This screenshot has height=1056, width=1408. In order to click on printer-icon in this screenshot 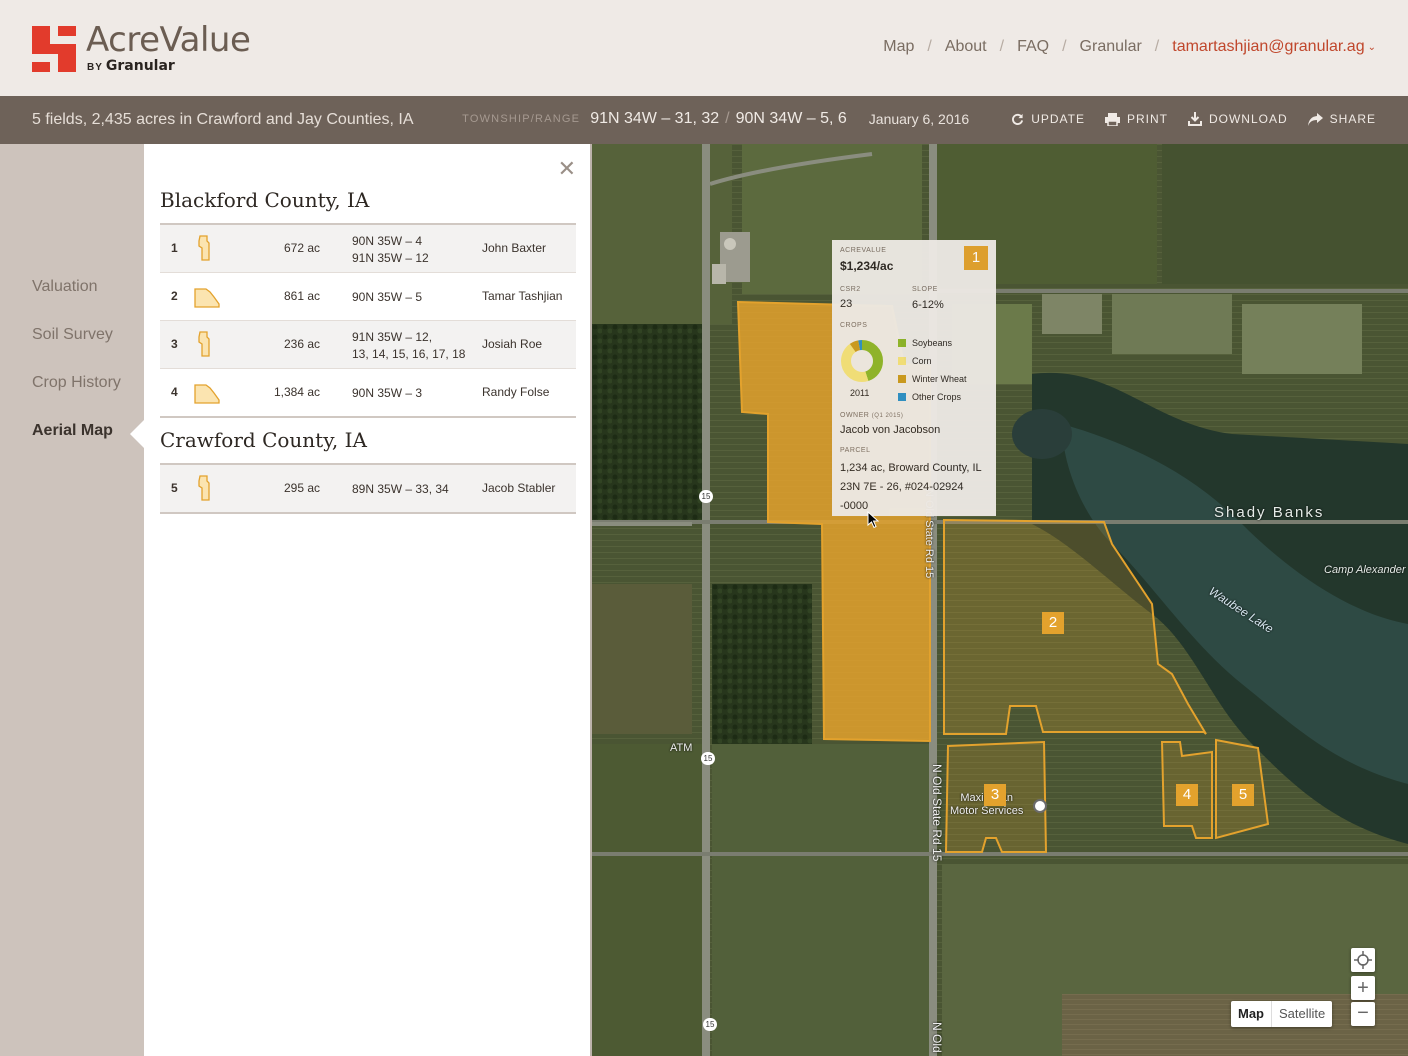, I will do `click(1112, 119)`.